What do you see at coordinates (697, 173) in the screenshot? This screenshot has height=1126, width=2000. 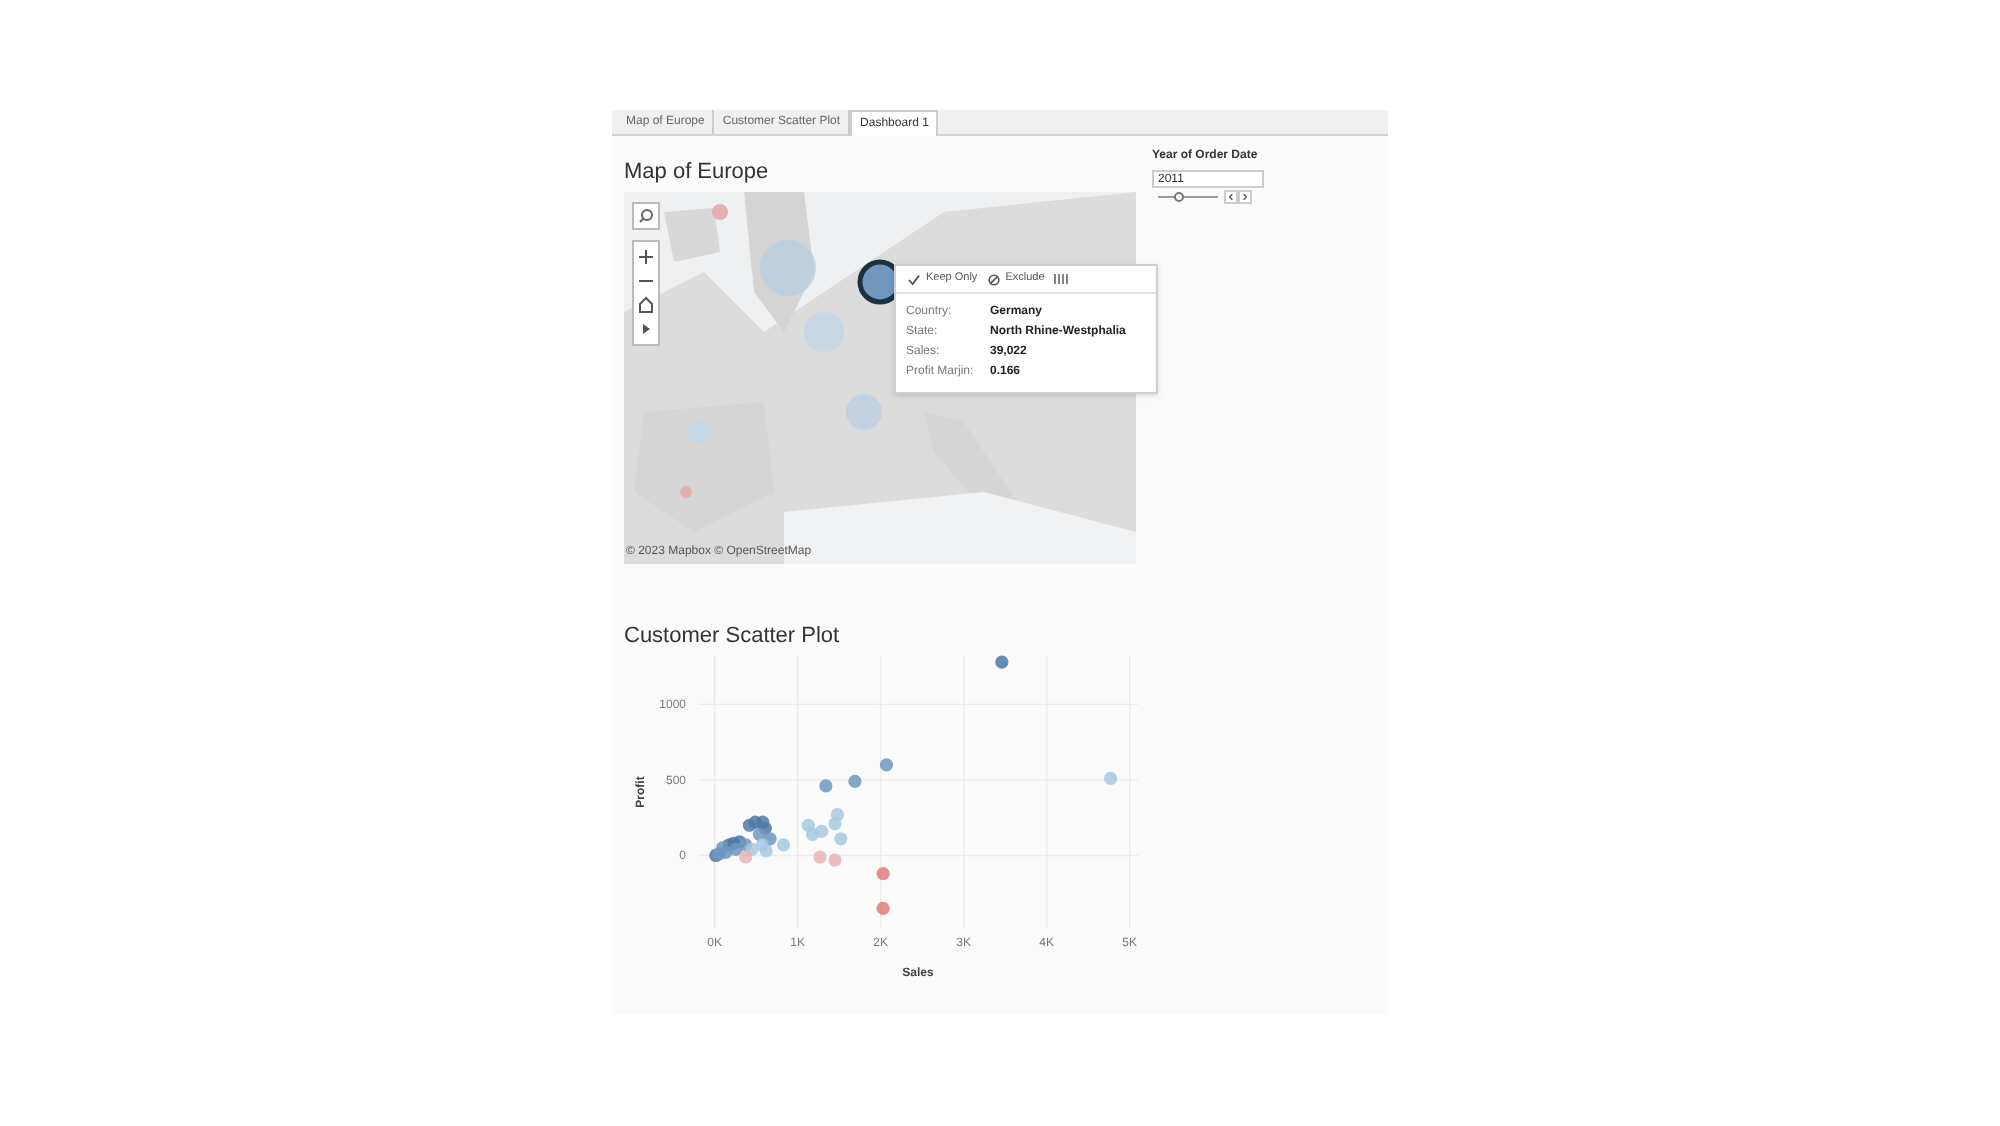 I see `map-title: Map of Europe` at bounding box center [697, 173].